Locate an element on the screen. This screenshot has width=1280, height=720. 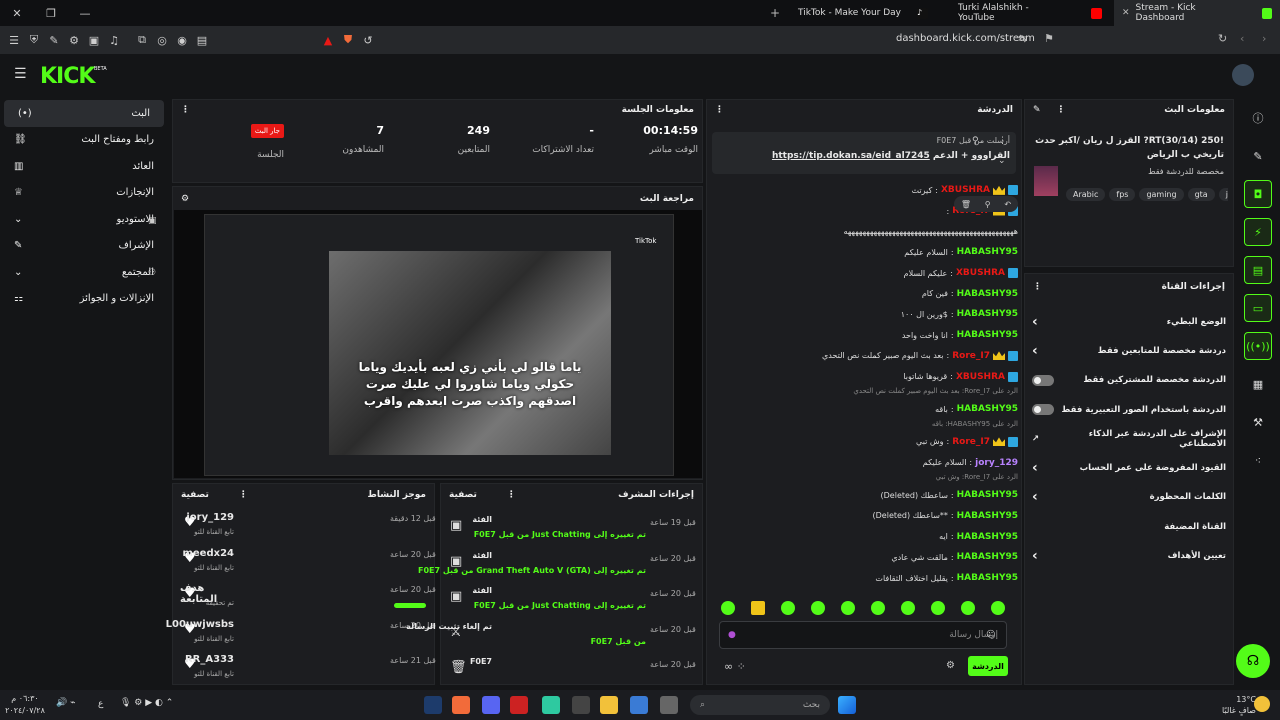
channel-action-item: الوضع البطيء › is located at coordinates (1129, 321).